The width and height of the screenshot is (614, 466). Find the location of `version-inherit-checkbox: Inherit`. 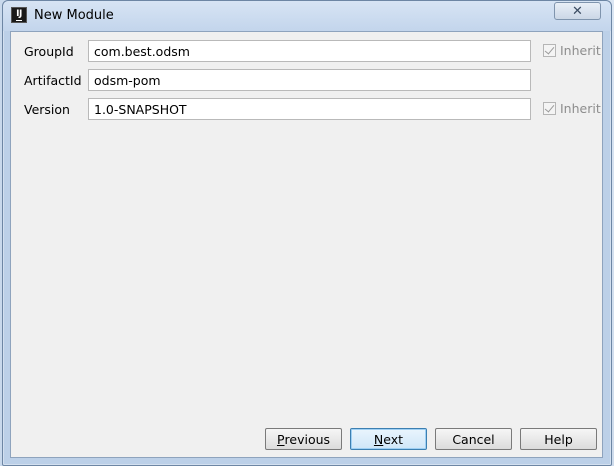

version-inherit-checkbox: Inherit is located at coordinates (572, 108).